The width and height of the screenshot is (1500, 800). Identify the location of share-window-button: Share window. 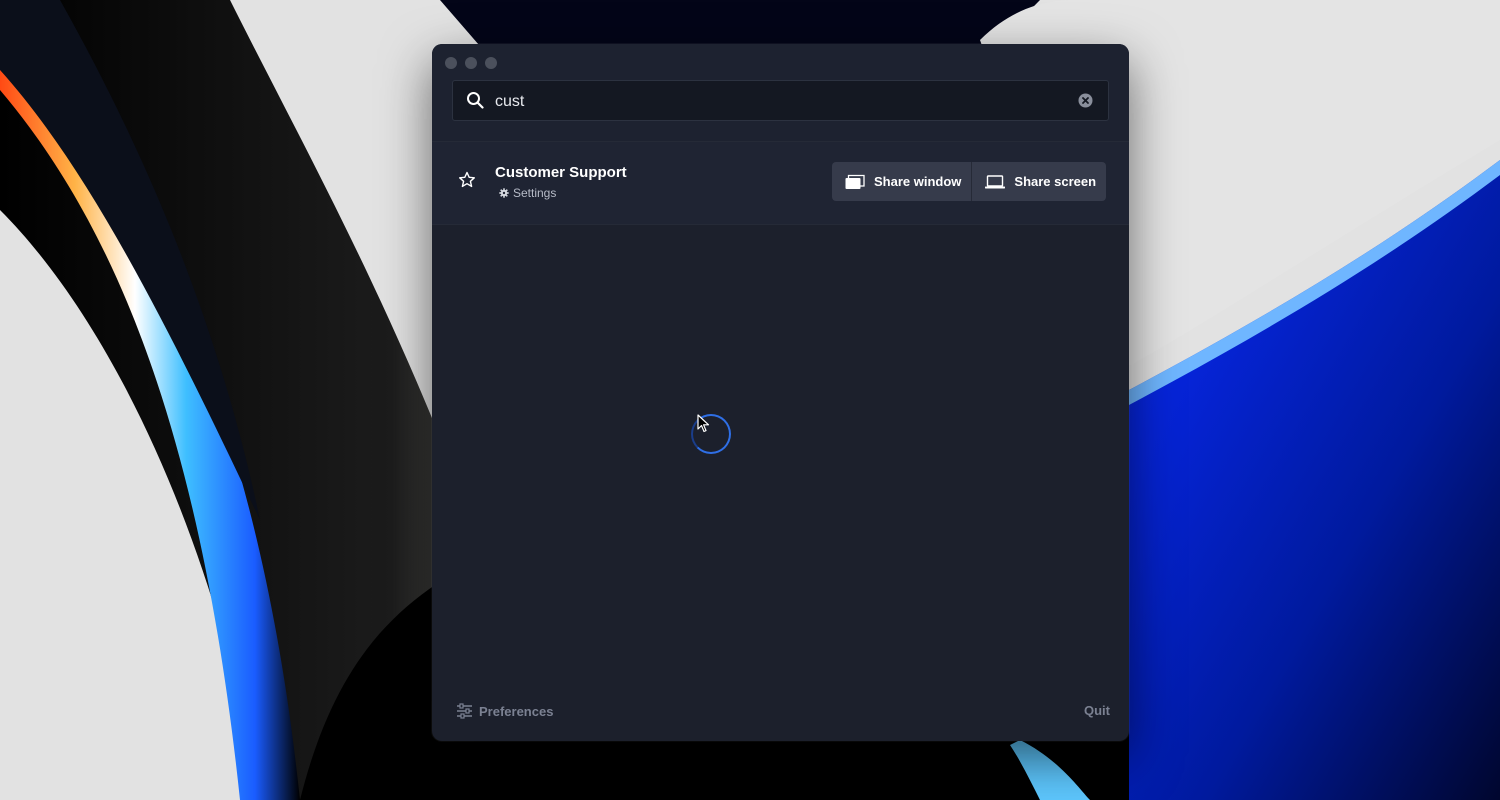
(902, 181).